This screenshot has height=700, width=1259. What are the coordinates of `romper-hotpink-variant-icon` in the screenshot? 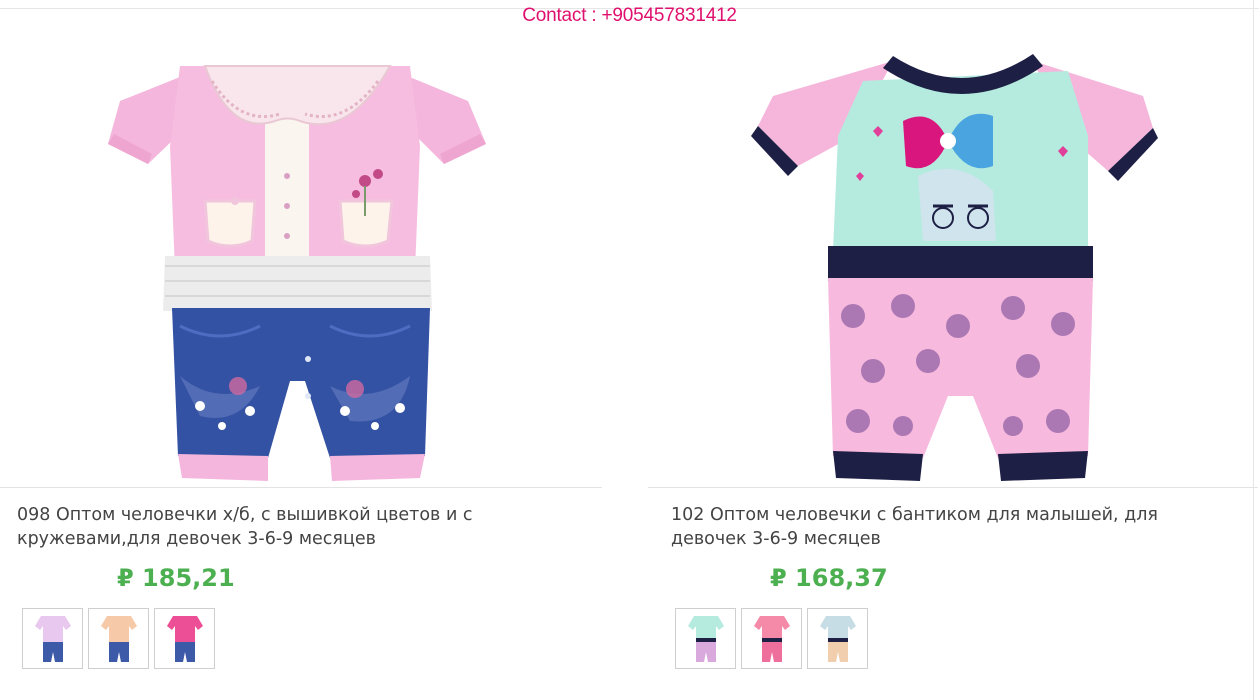 It's located at (184, 638).